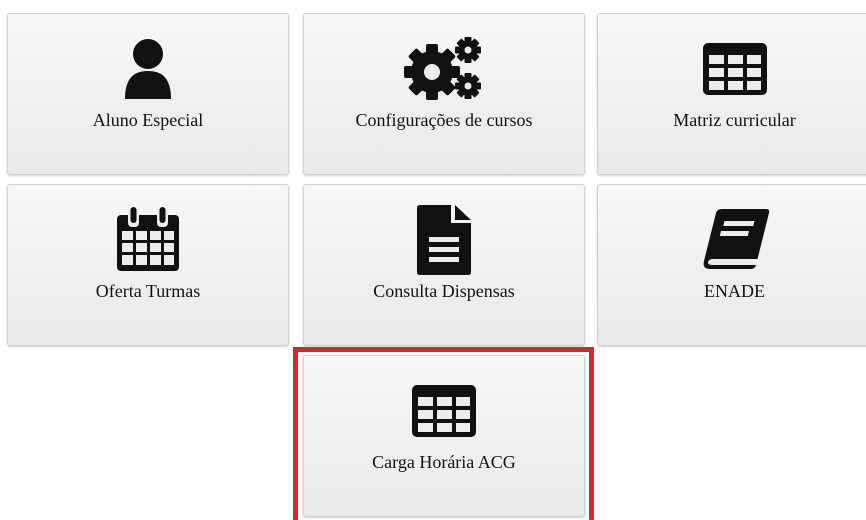 The width and height of the screenshot is (866, 520). I want to click on tile-label: Aluno Especial, so click(148, 120).